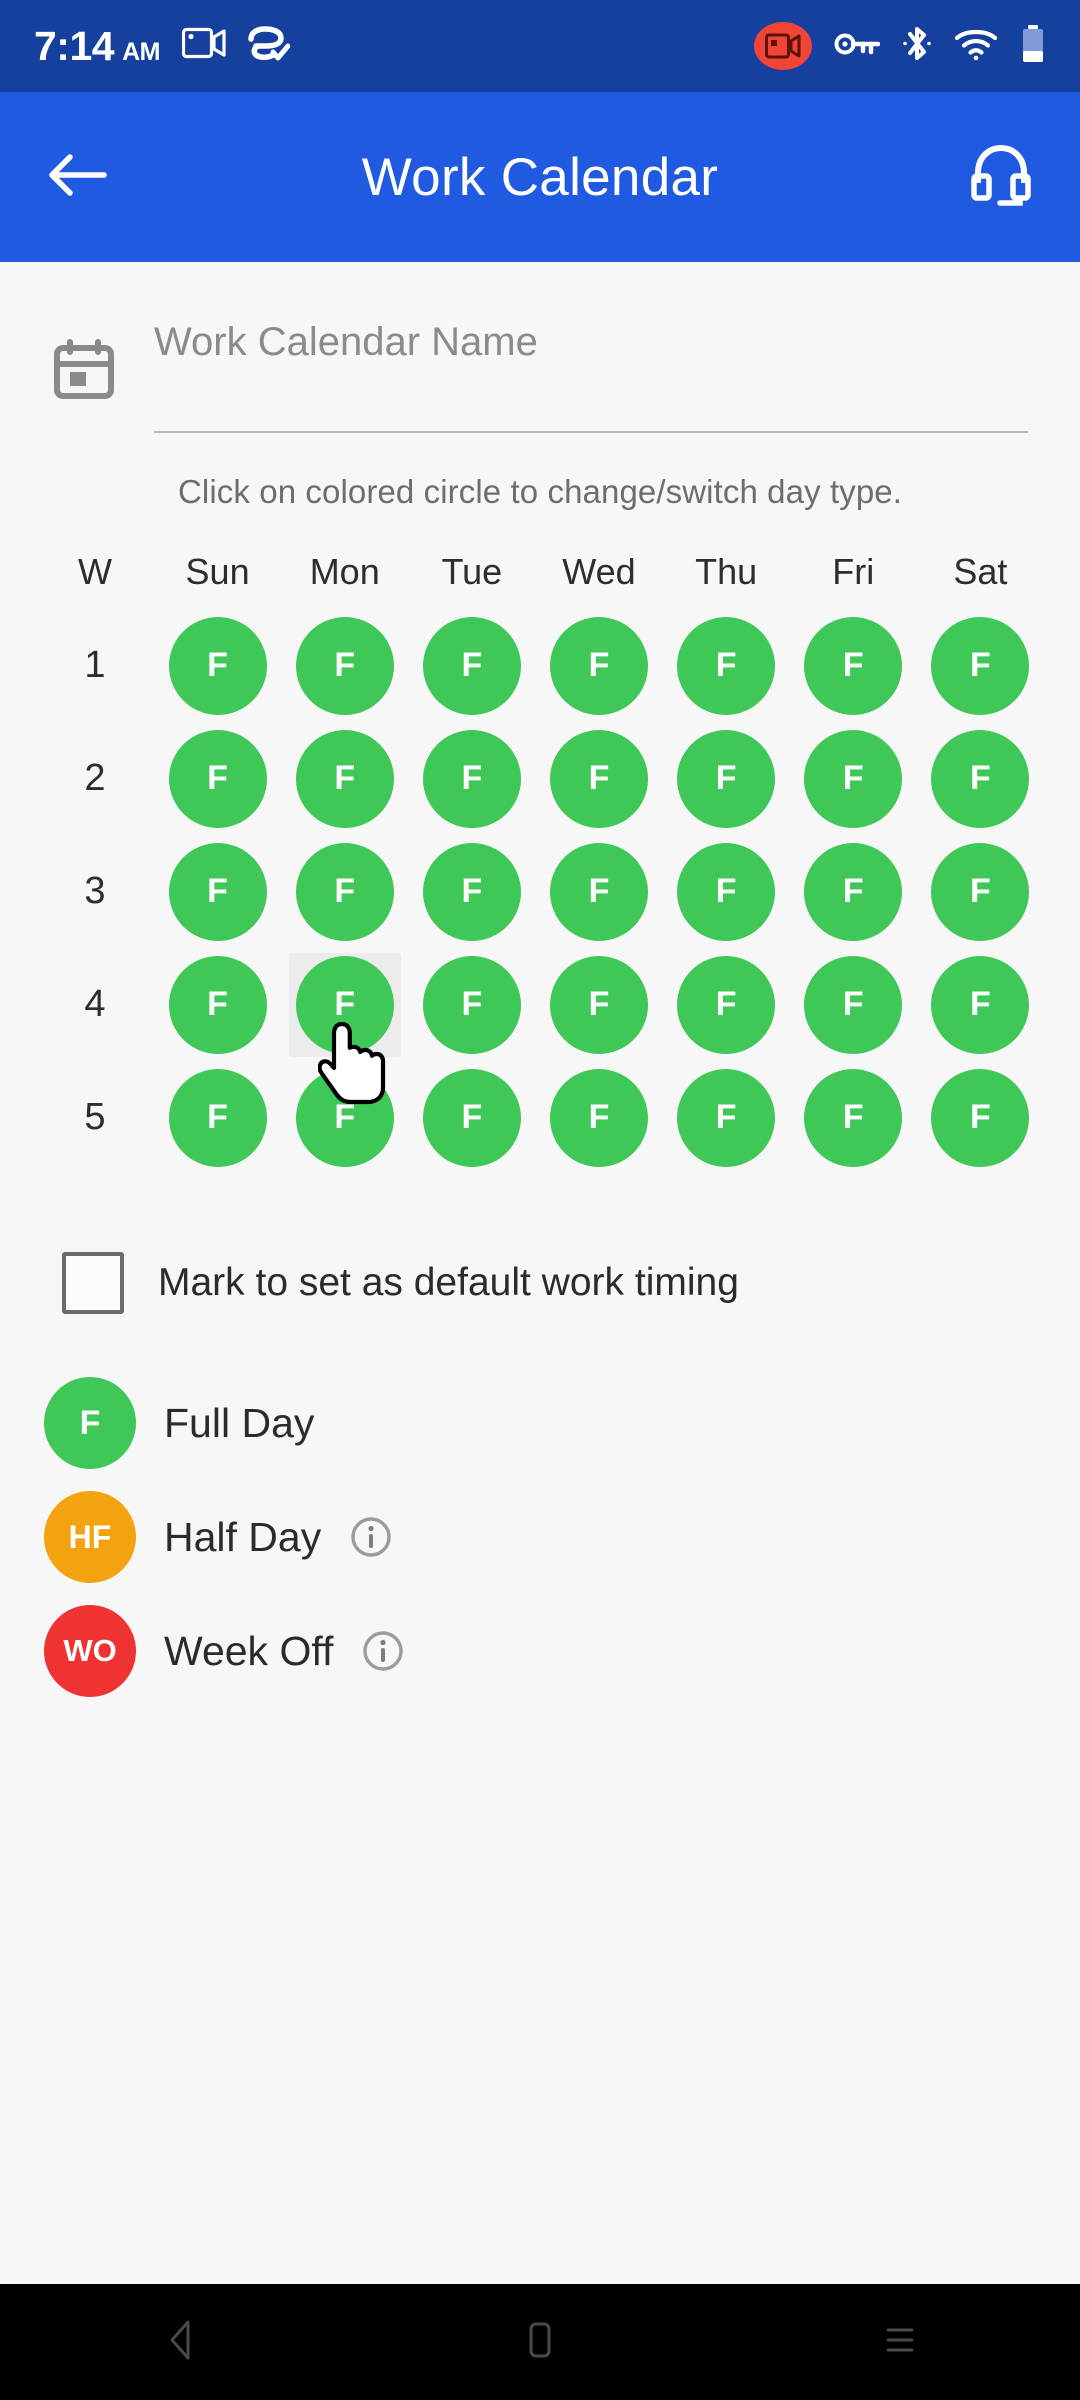 This screenshot has height=2400, width=1080. What do you see at coordinates (591, 375) in the screenshot?
I see `calendar-name-input` at bounding box center [591, 375].